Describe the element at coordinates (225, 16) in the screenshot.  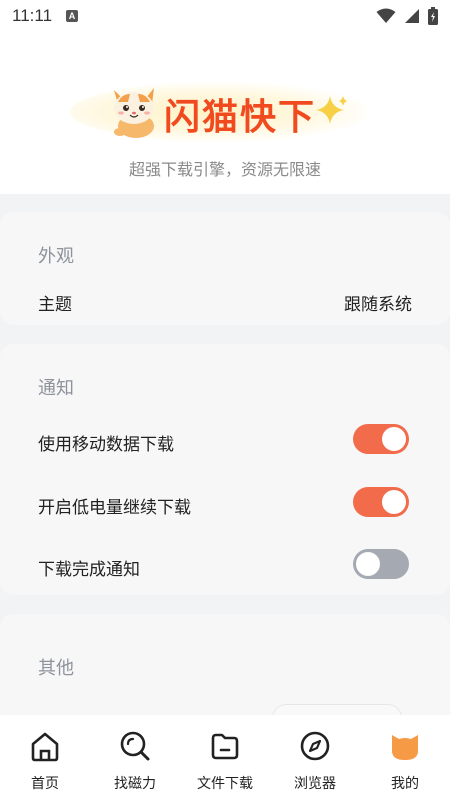
I see `status-bar: 11:11 A` at that location.